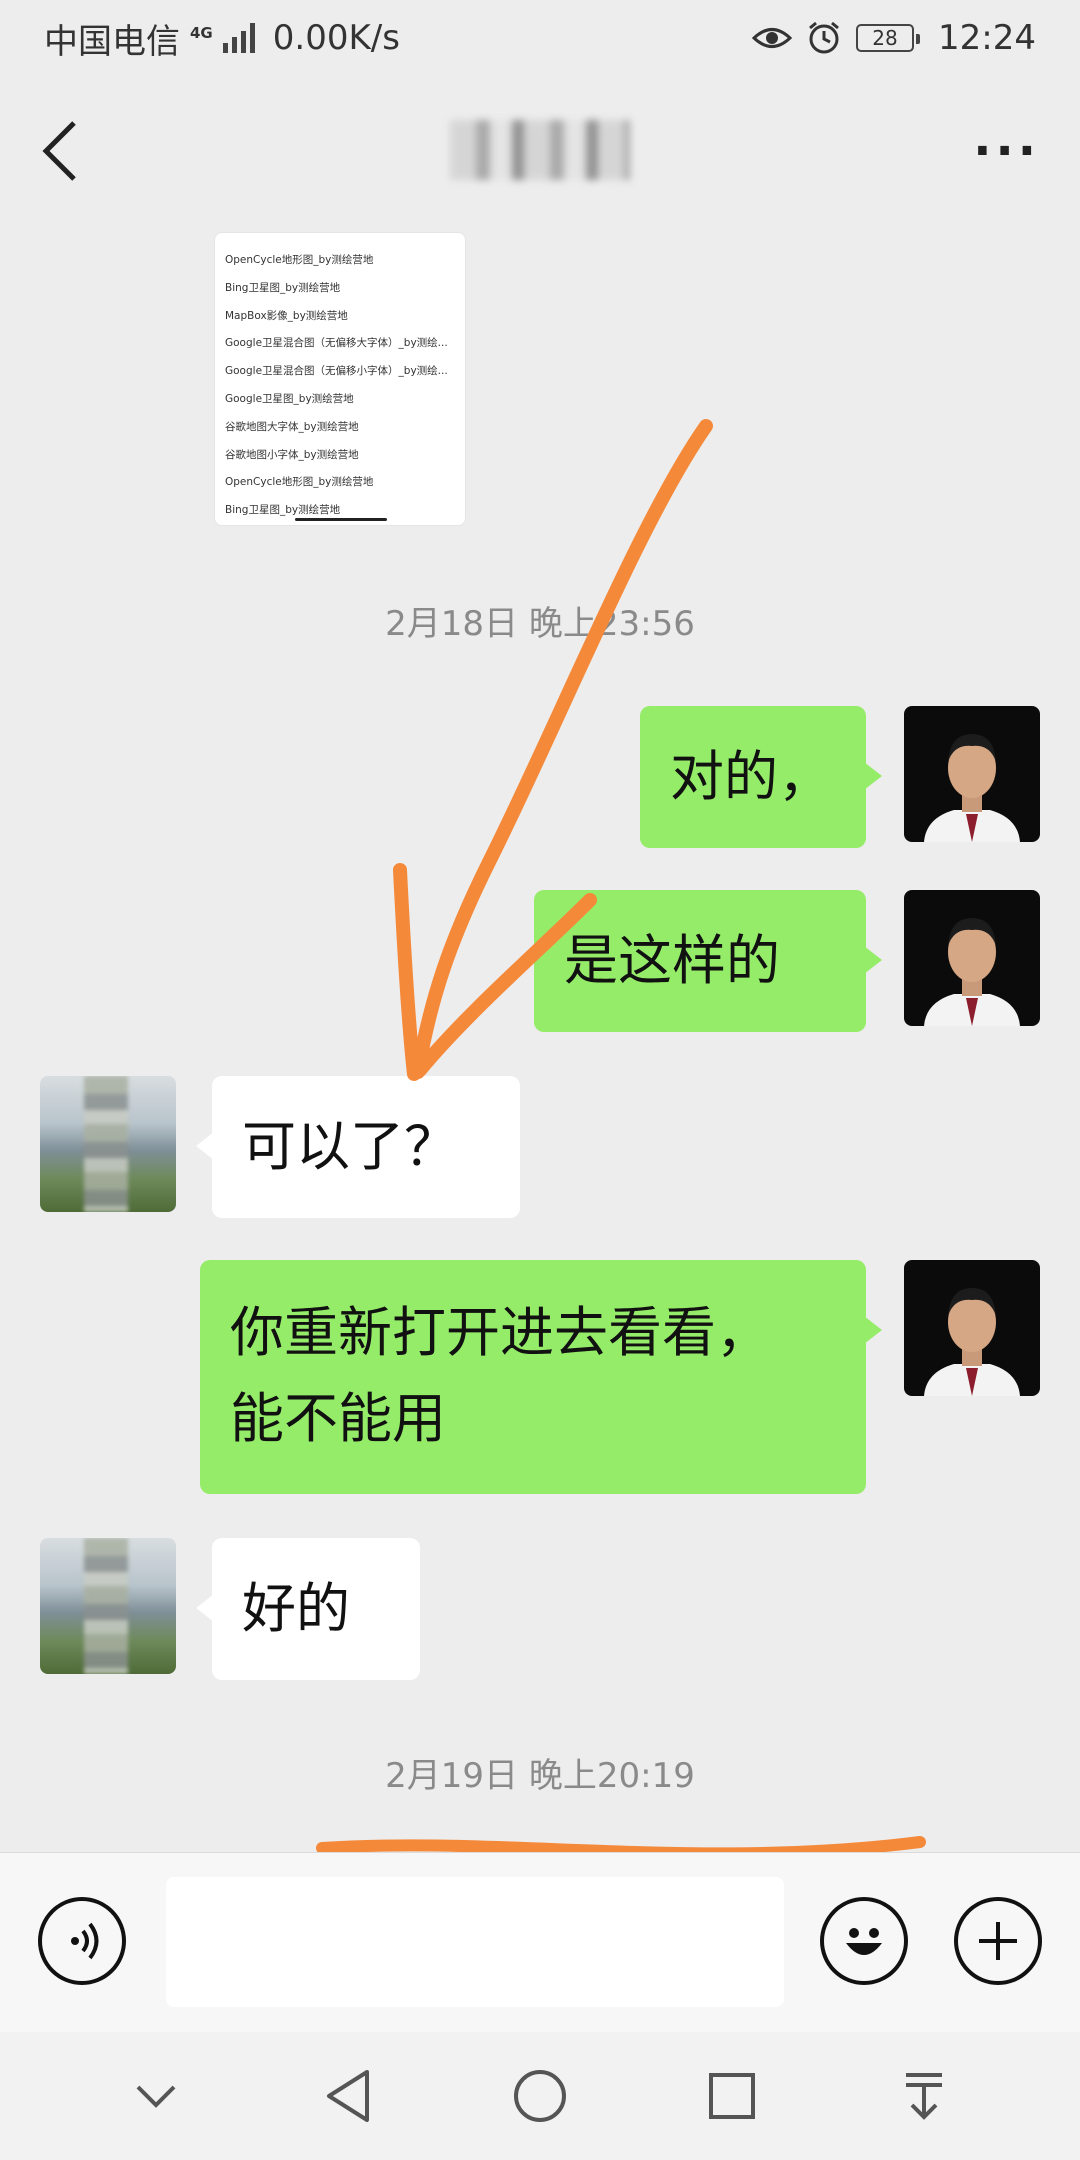 This screenshot has height=2160, width=1080. I want to click on file-list-item: Bing卫星图_by测绘营地, so click(283, 287).